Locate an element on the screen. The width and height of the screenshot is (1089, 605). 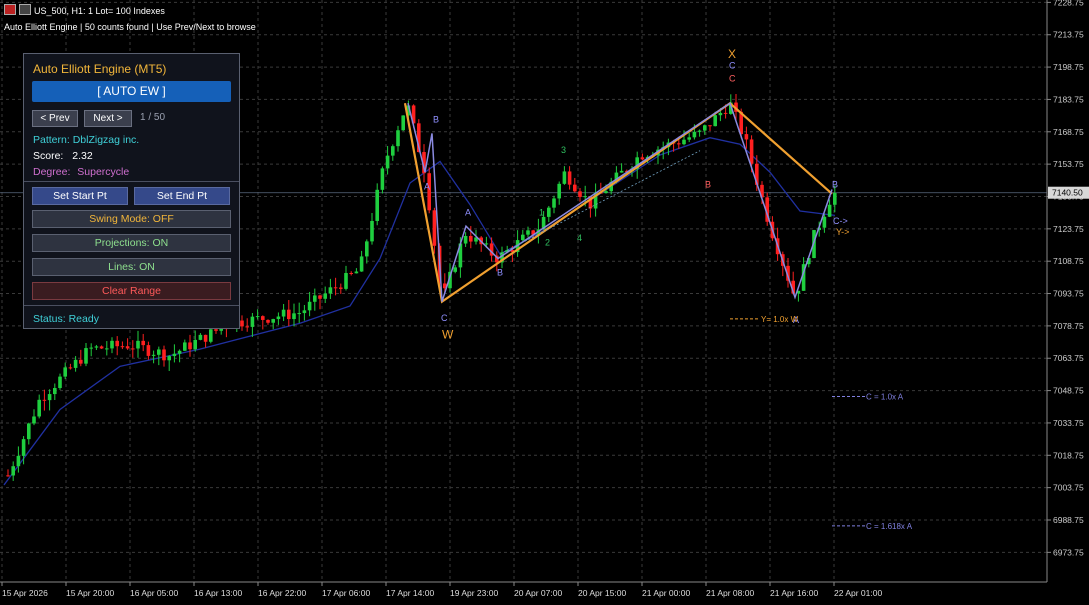
window-icon is located at coordinates (25, 9).